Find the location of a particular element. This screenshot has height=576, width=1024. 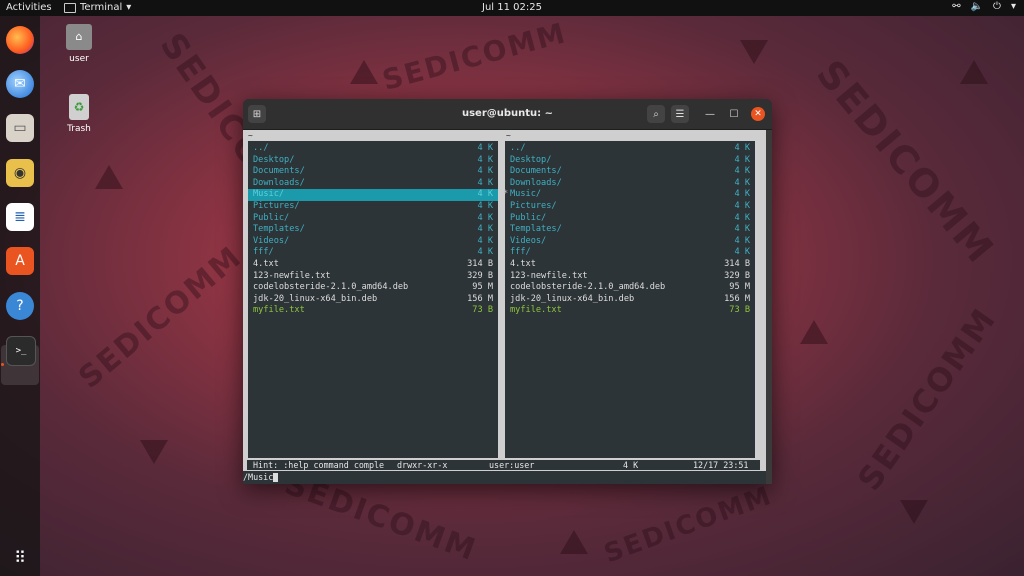

scrollbar is located at coordinates (769, 307).